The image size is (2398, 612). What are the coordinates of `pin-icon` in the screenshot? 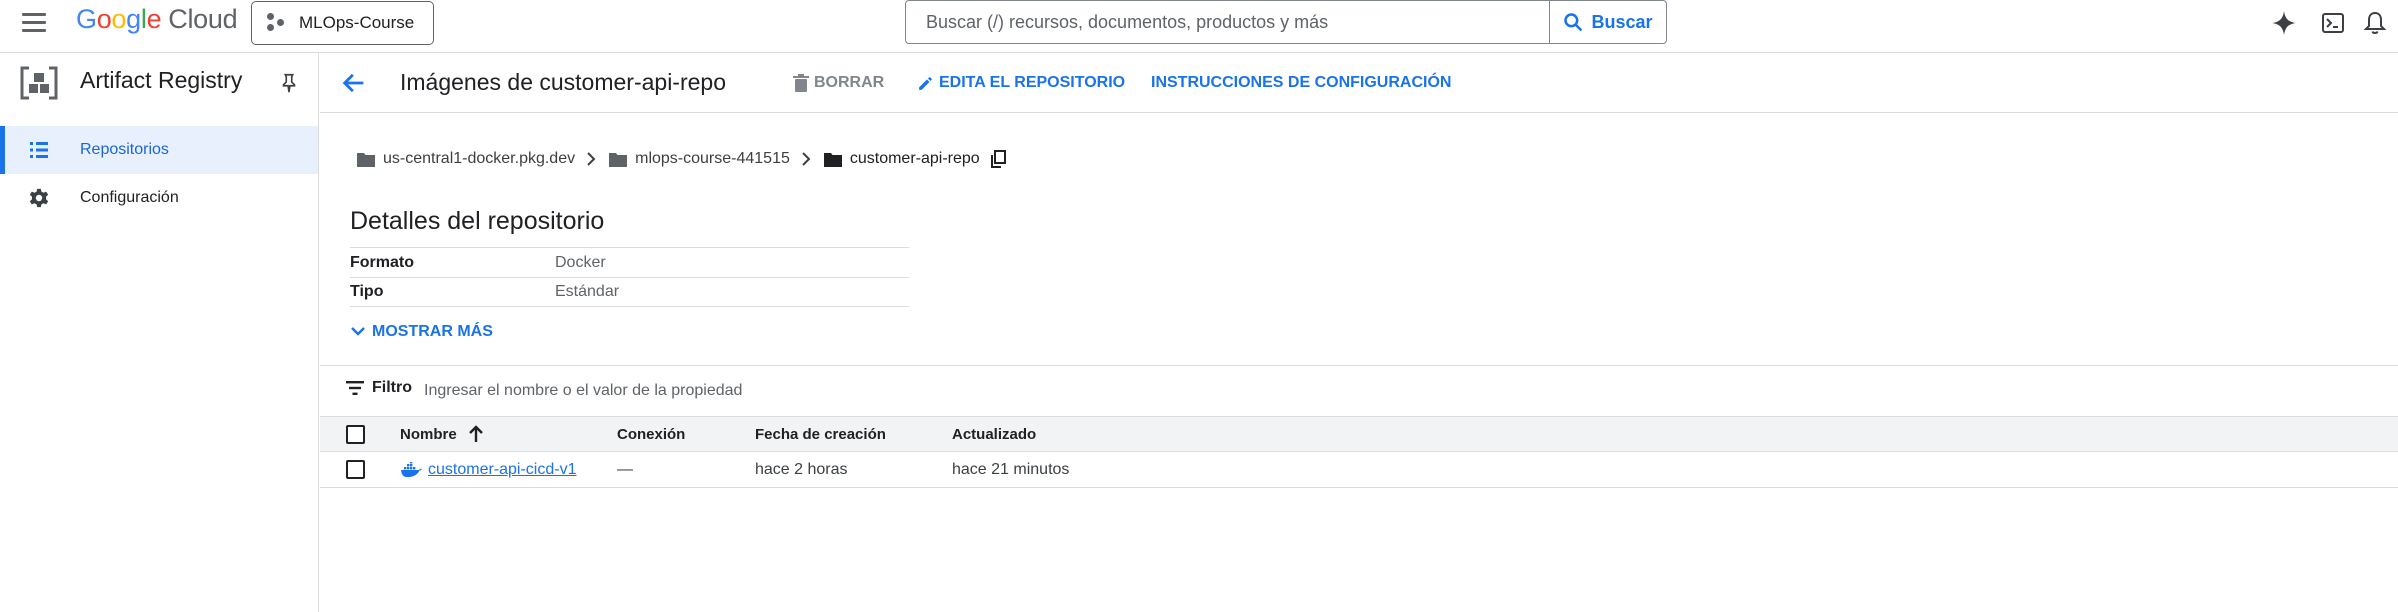 It's located at (289, 83).